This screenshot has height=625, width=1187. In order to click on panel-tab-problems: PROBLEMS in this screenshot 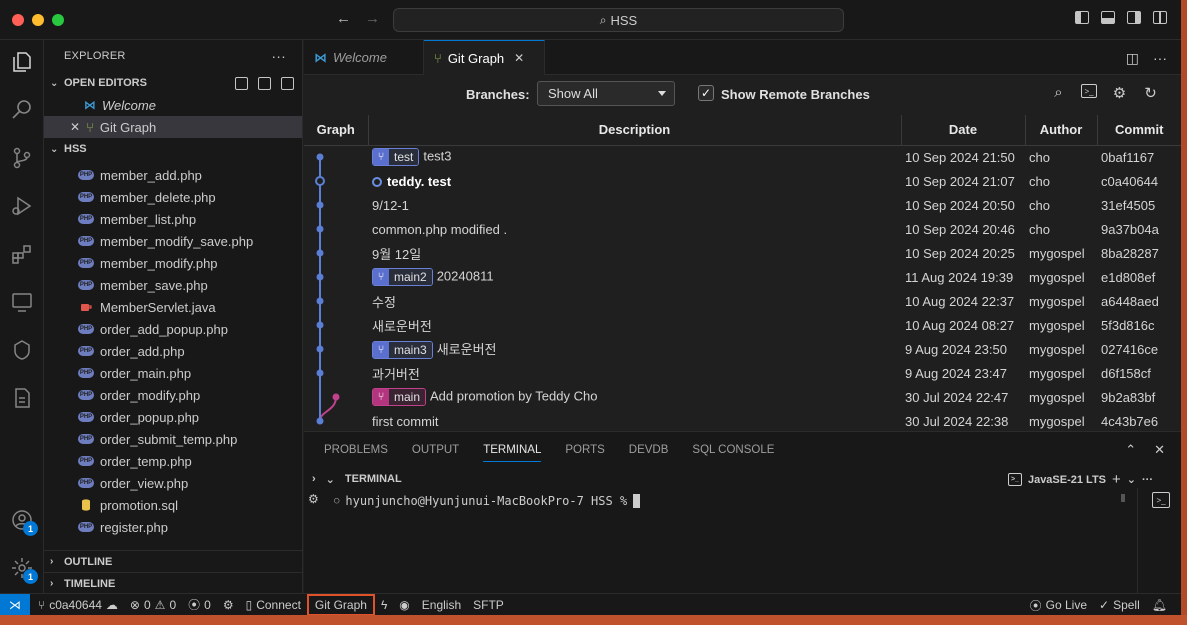, I will do `click(356, 450)`.